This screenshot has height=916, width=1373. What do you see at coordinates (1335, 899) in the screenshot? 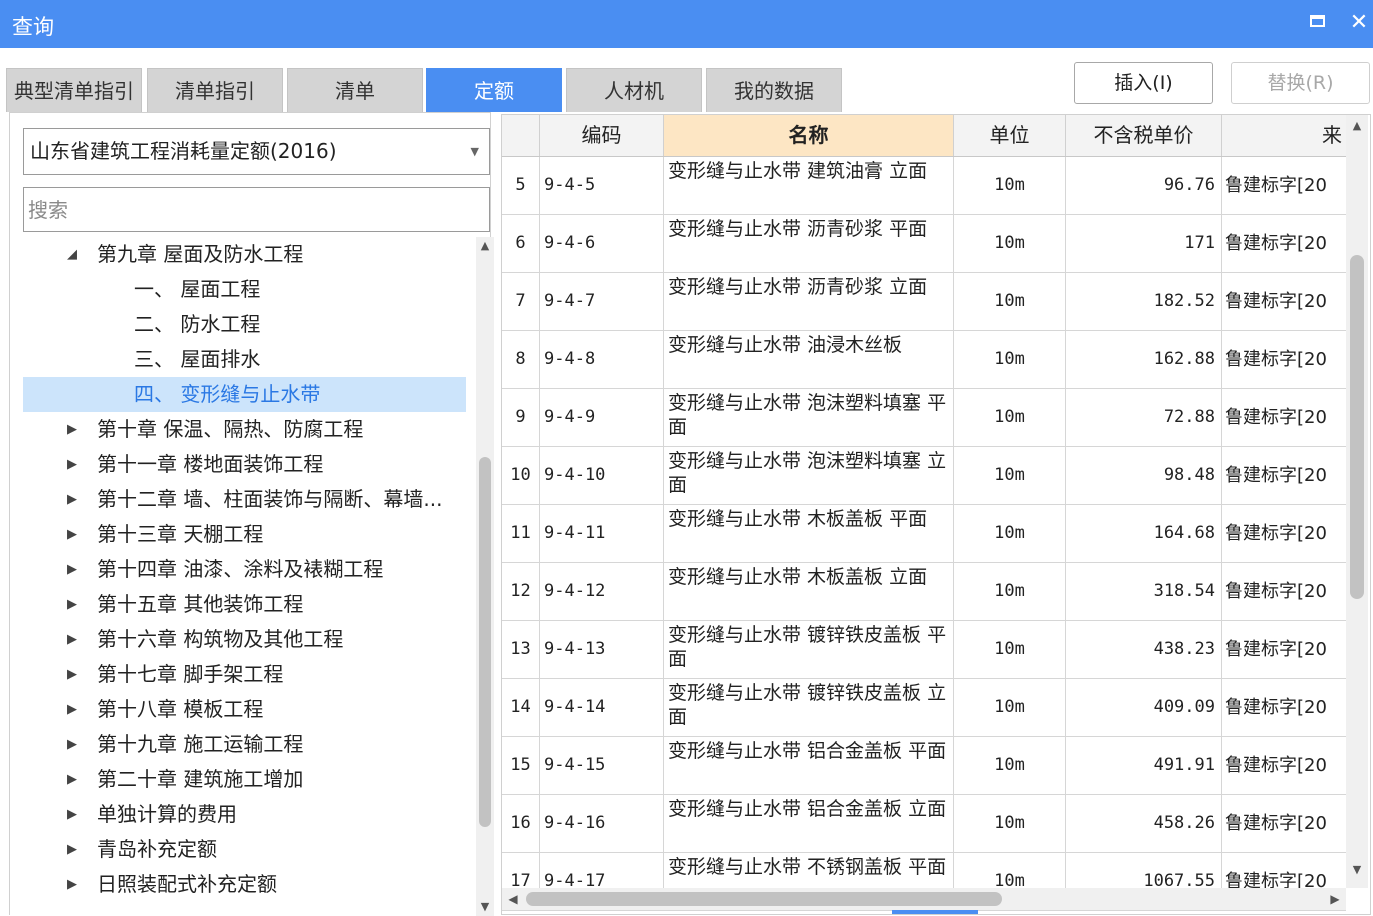
I see `scroll-right-icon: ▶` at bounding box center [1335, 899].